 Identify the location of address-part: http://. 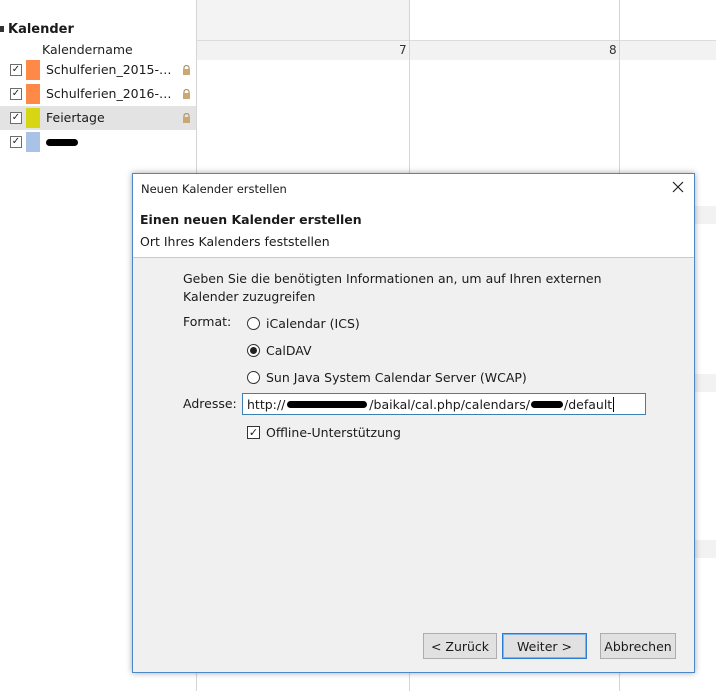
(266, 404).